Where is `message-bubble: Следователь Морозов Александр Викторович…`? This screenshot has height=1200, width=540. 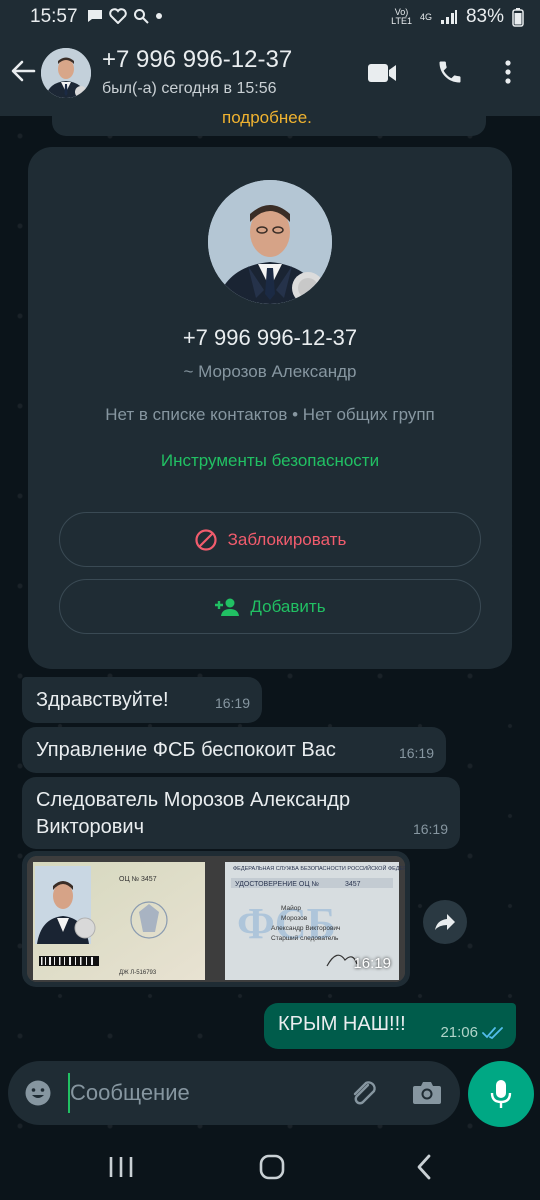 message-bubble: Следователь Морозов Александр Викторович… is located at coordinates (241, 813).